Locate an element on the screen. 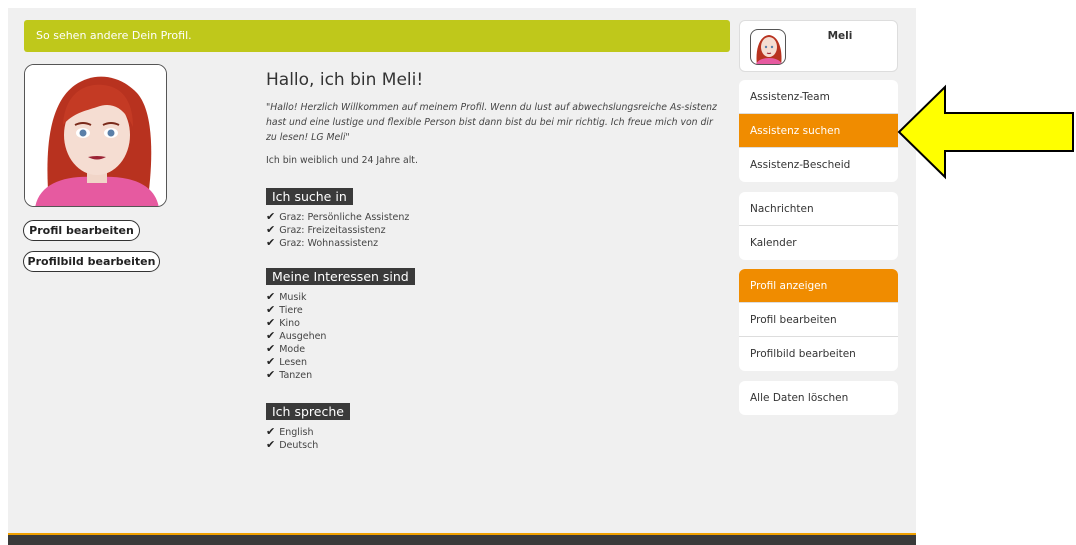 The width and height of the screenshot is (1076, 545). sidebar-item-assistenz-bescheid: Assistenz-Bescheid is located at coordinates (818, 165).